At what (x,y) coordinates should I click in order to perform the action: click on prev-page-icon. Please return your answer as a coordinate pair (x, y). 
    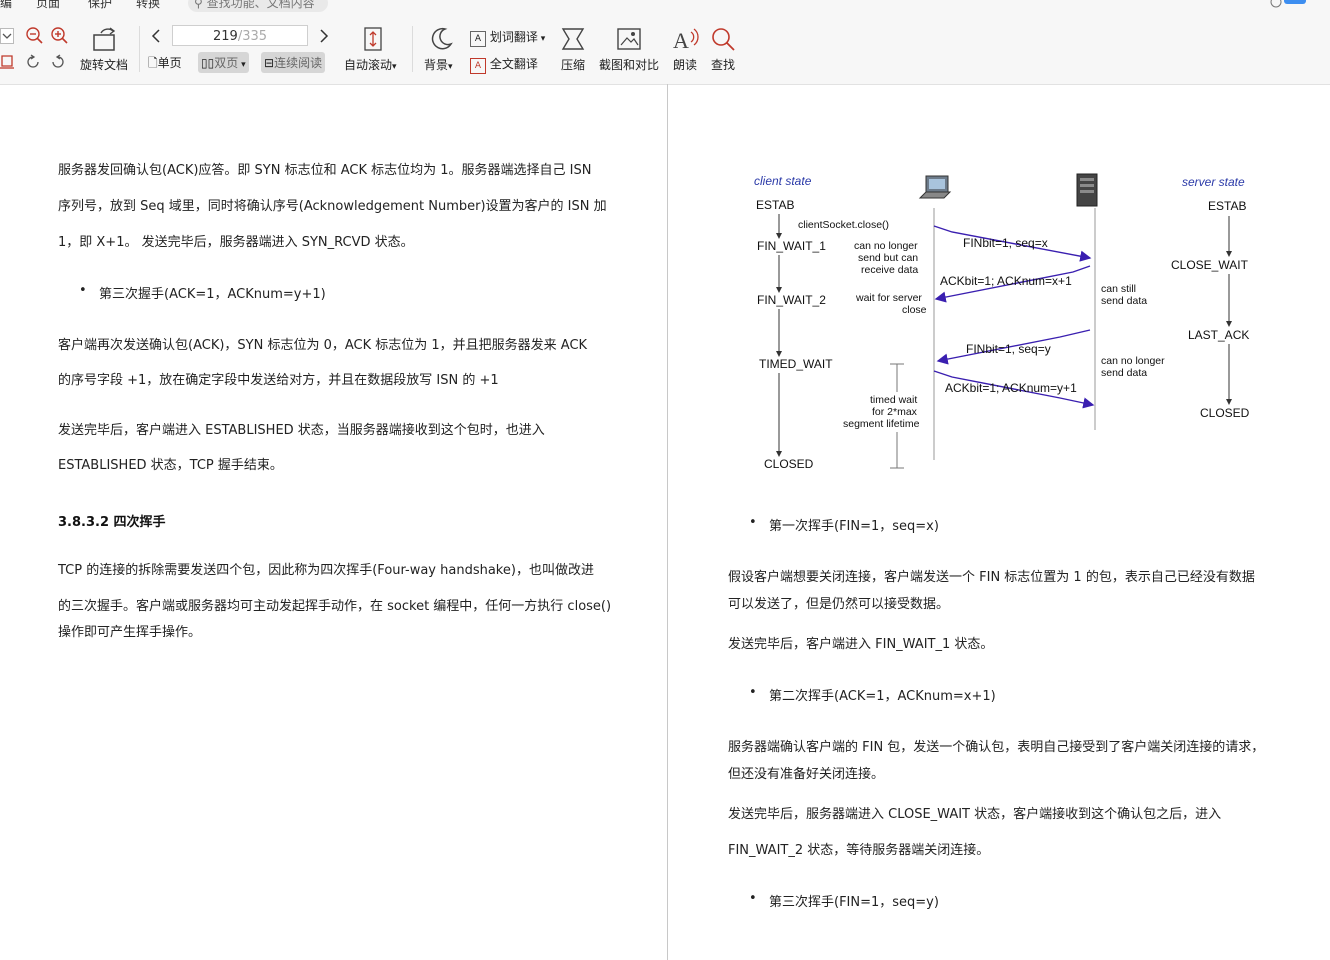
    Looking at the image, I should click on (156, 36).